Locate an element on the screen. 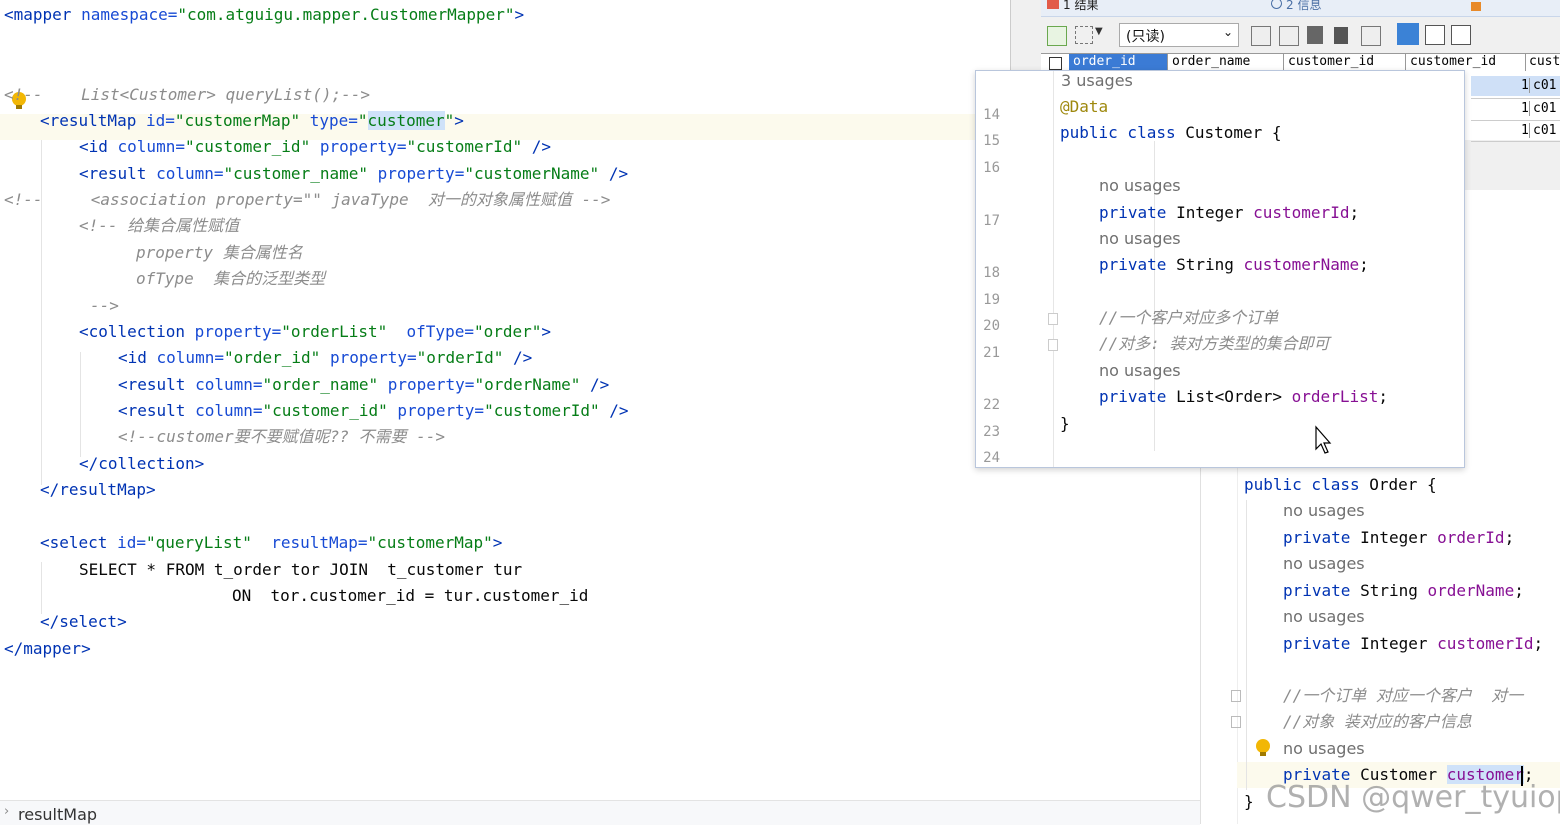 The height and width of the screenshot is (825, 1560). code-line: </select> is located at coordinates (83, 621).